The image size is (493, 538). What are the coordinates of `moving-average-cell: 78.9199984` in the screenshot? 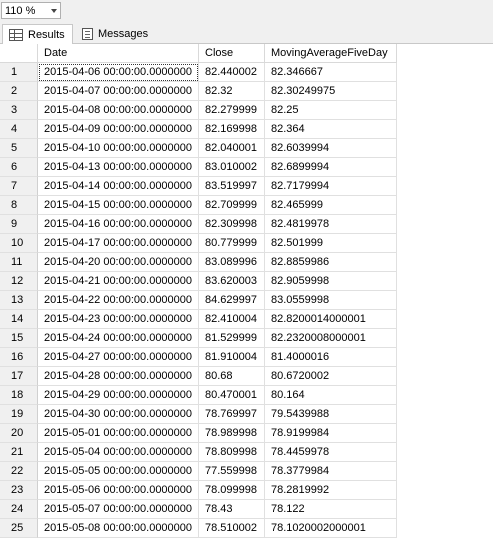 It's located at (331, 433).